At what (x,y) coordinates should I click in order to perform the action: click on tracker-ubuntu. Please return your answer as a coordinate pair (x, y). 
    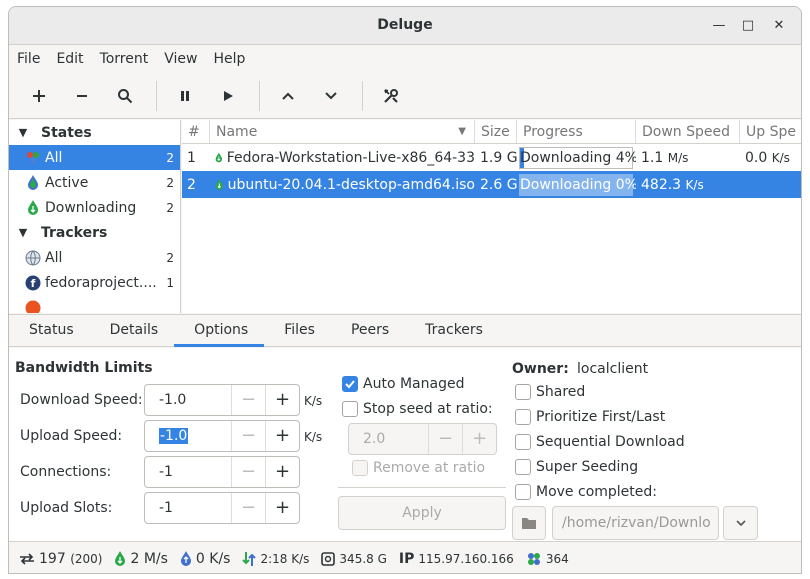
    Looking at the image, I should click on (94, 304).